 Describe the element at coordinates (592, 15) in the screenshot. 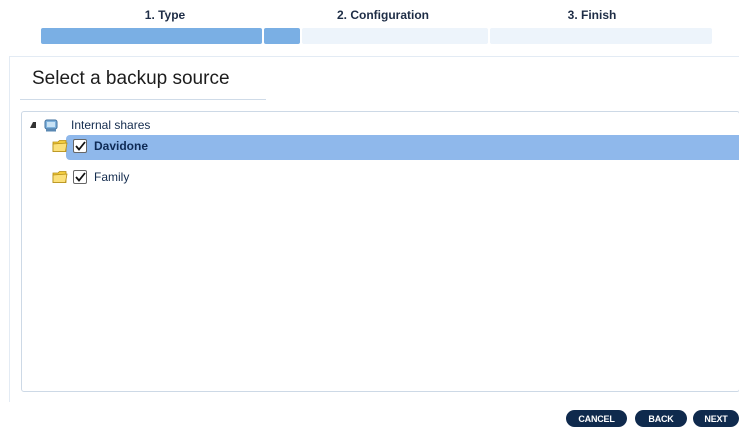

I see `step-finish-label: 3. Finish` at that location.